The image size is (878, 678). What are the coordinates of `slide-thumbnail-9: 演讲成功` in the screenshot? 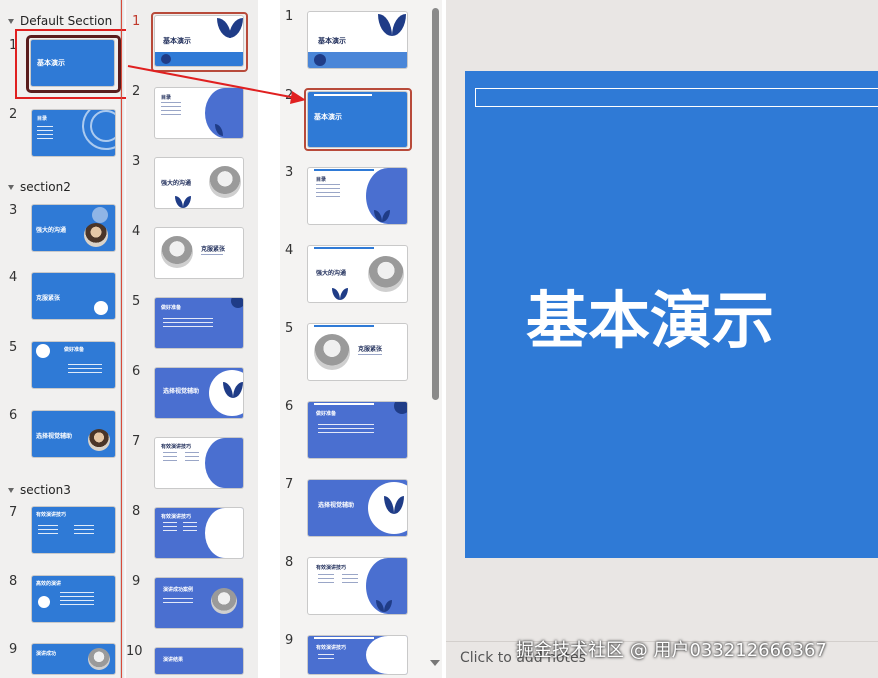 It's located at (73, 659).